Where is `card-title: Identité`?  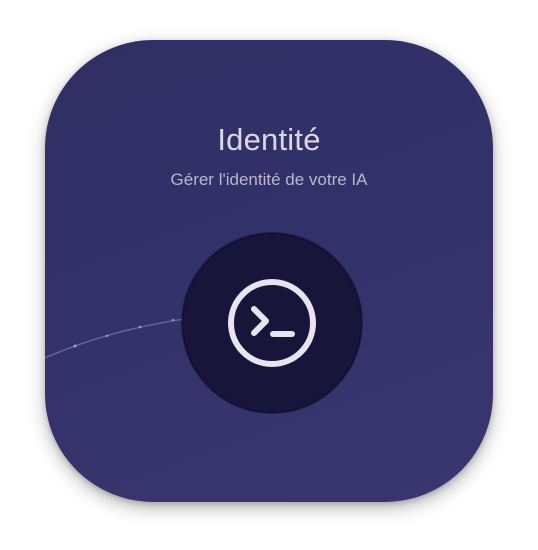 card-title: Identité is located at coordinates (269, 139).